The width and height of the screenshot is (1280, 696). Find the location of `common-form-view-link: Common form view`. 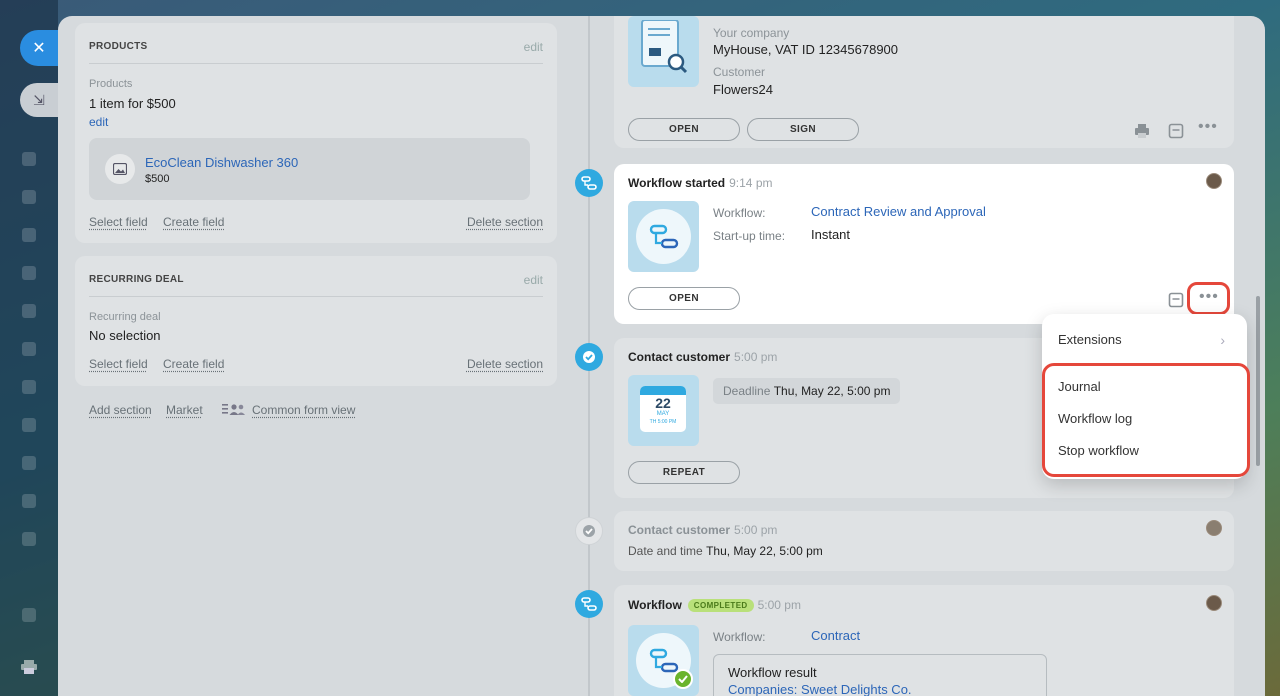

common-form-view-link: Common form view is located at coordinates (303, 410).